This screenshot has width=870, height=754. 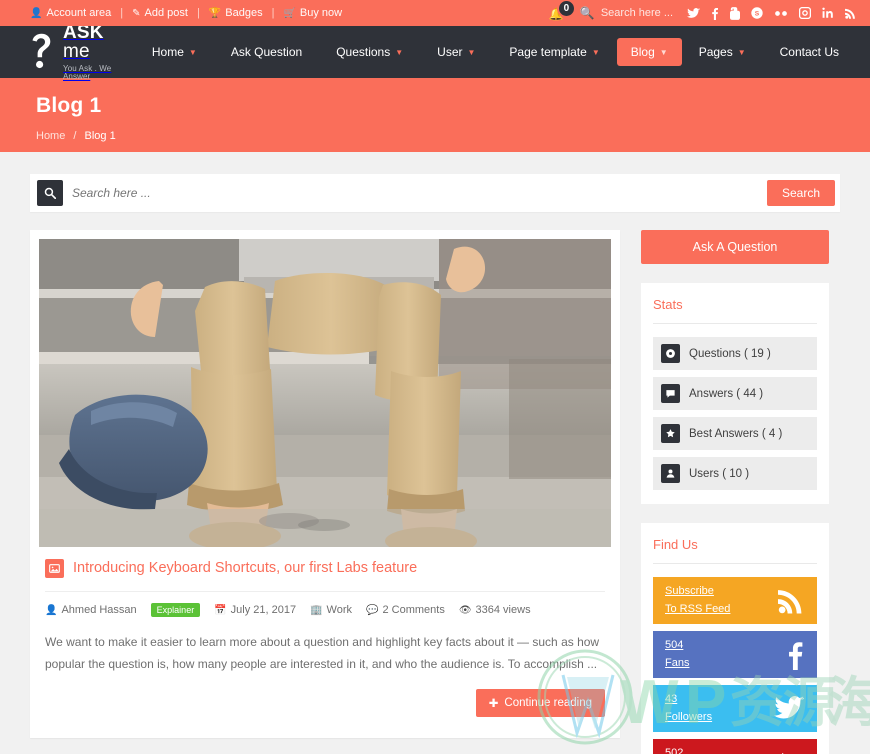 I want to click on stat-item-questions: Questions ( 19 ), so click(x=735, y=353).